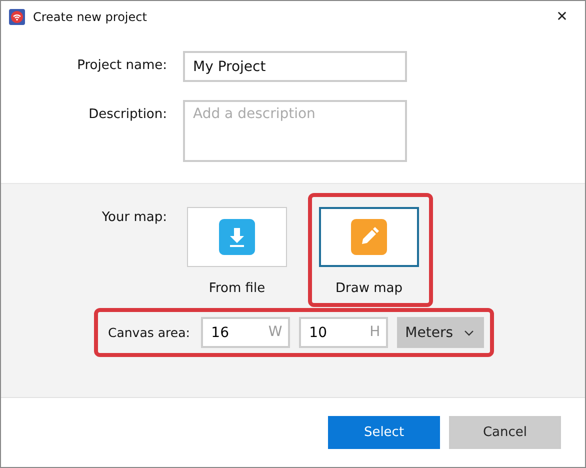 This screenshot has height=468, width=586. I want to click on units-dropdown: Meters, so click(440, 332).